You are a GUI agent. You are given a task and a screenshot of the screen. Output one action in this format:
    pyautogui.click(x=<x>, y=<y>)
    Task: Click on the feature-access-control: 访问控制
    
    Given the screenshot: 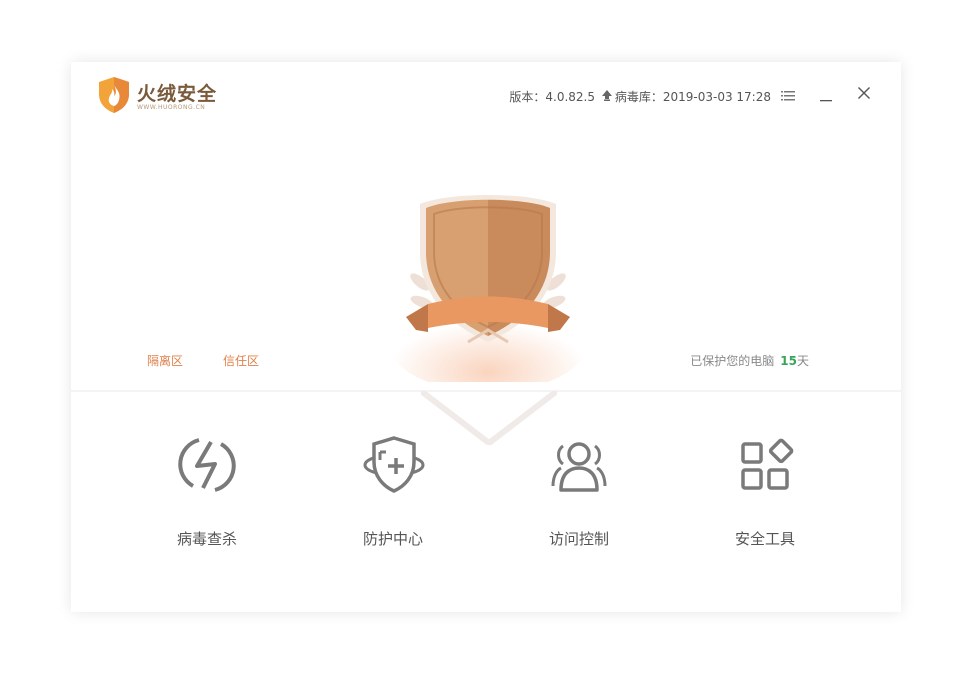 What is the action you would take?
    pyautogui.click(x=579, y=497)
    